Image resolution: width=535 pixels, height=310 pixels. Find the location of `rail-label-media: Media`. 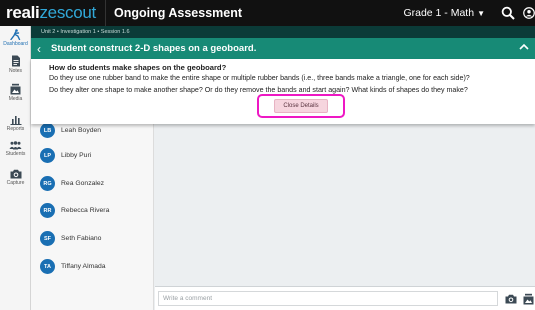

rail-label-media: Media is located at coordinates (15, 99).